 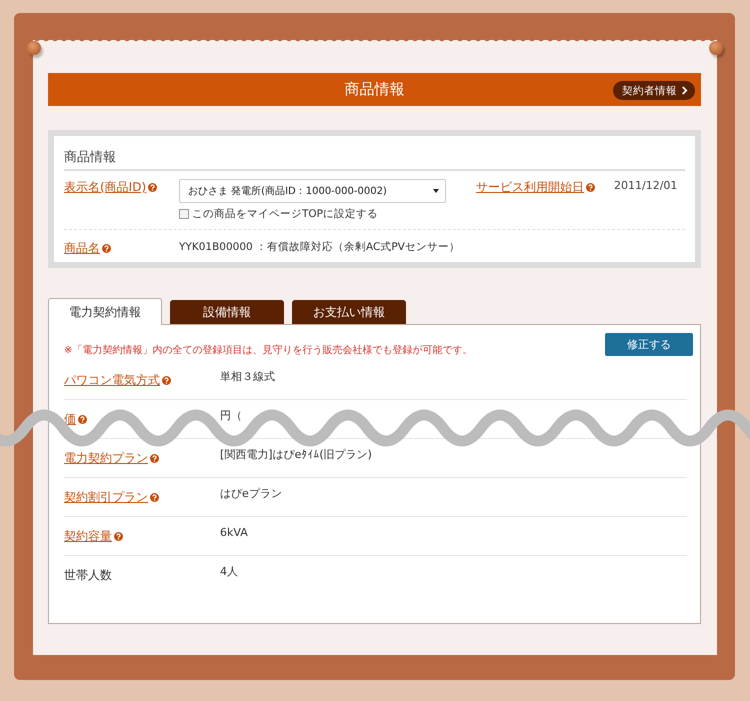 What do you see at coordinates (349, 312) in the screenshot?
I see `tab: お支払い情報` at bounding box center [349, 312].